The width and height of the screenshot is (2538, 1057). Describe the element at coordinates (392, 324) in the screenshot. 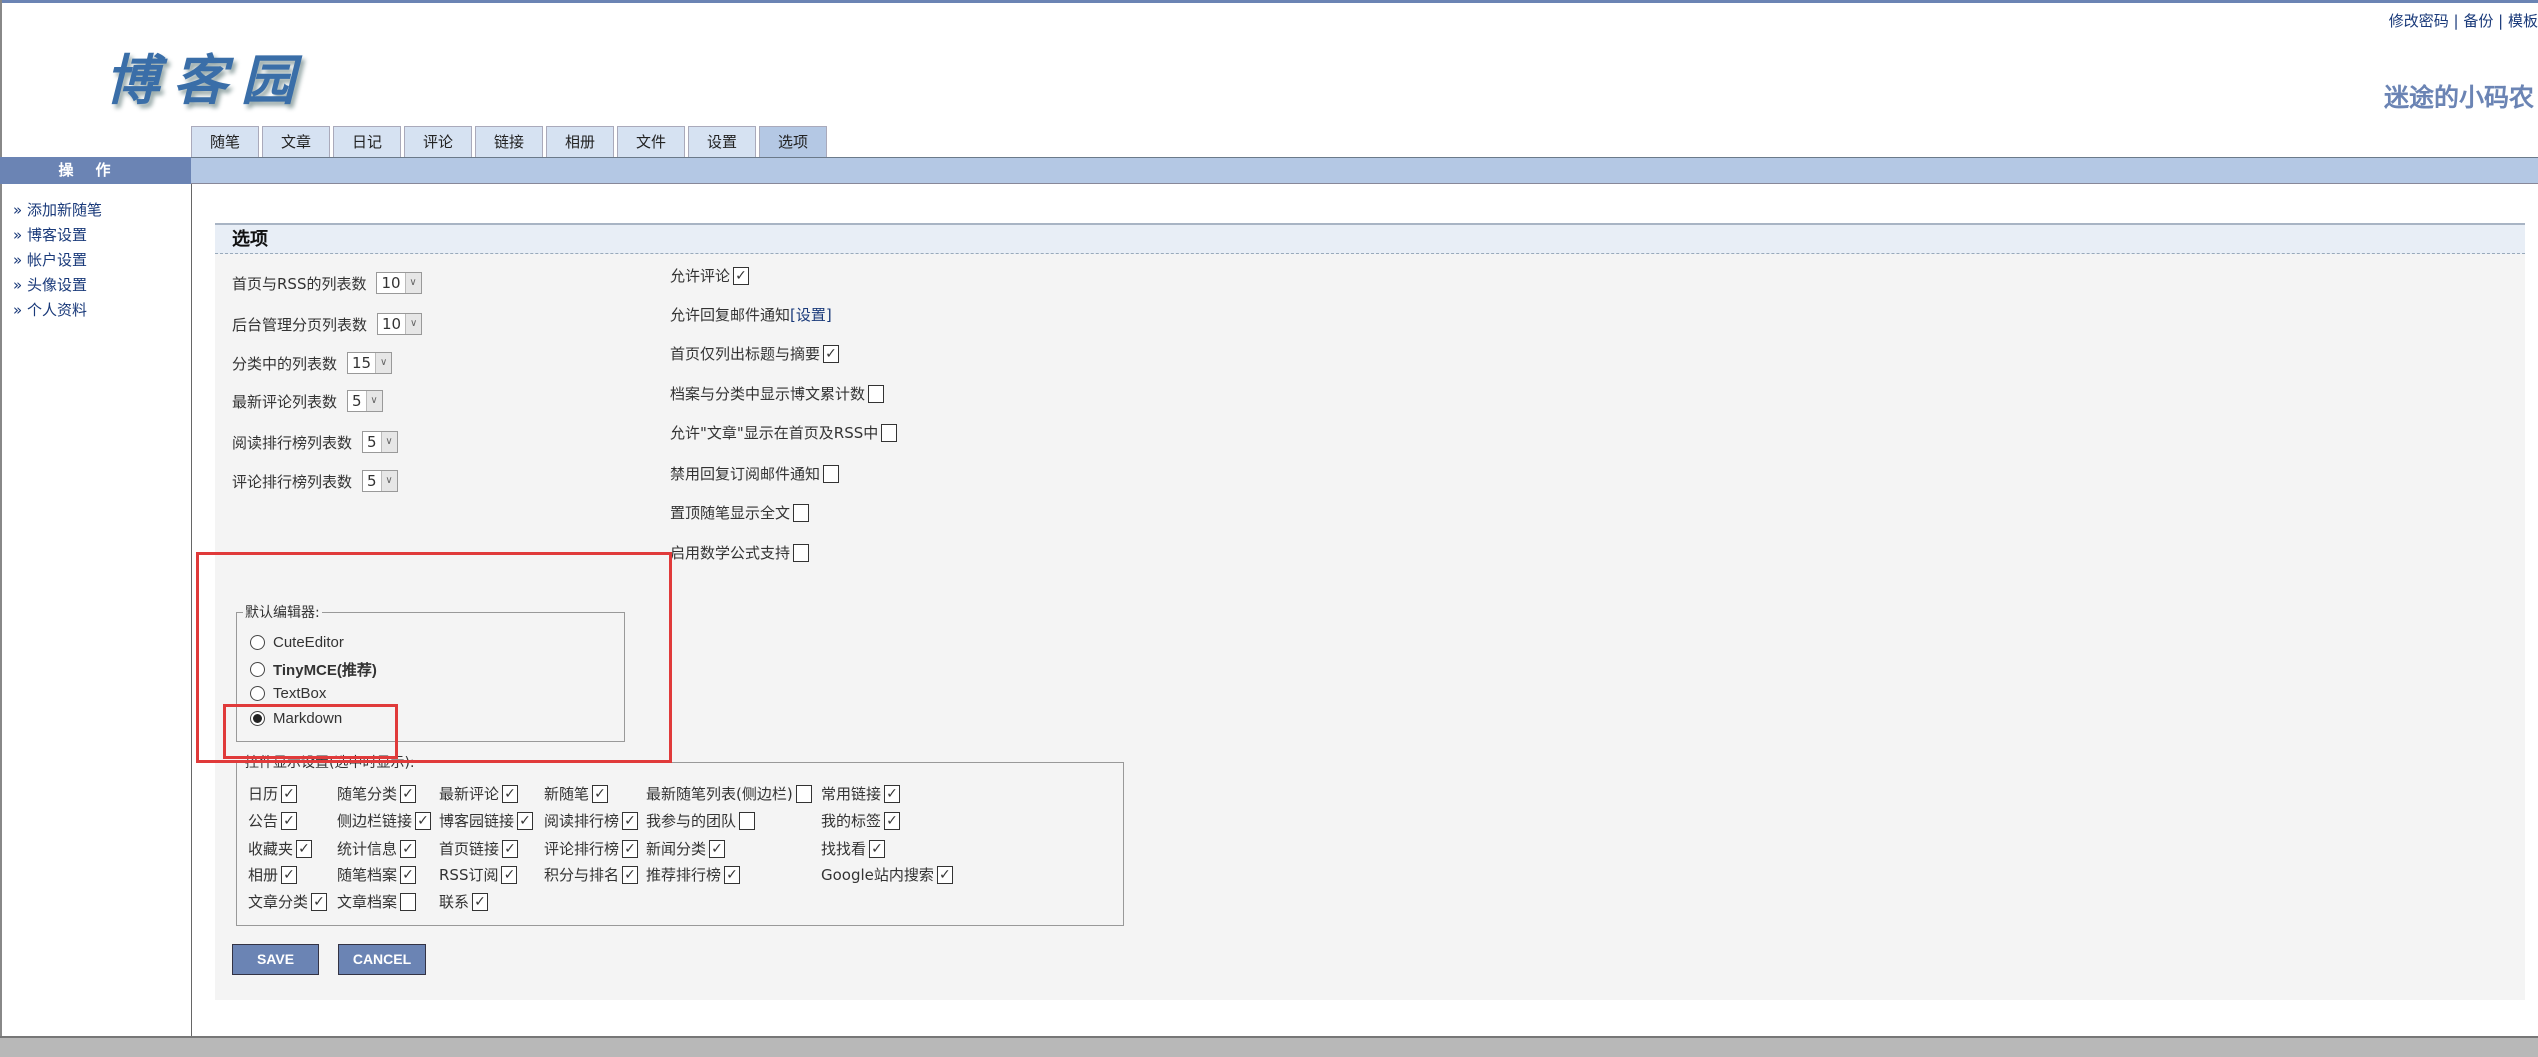

I see `select-value: 10` at that location.